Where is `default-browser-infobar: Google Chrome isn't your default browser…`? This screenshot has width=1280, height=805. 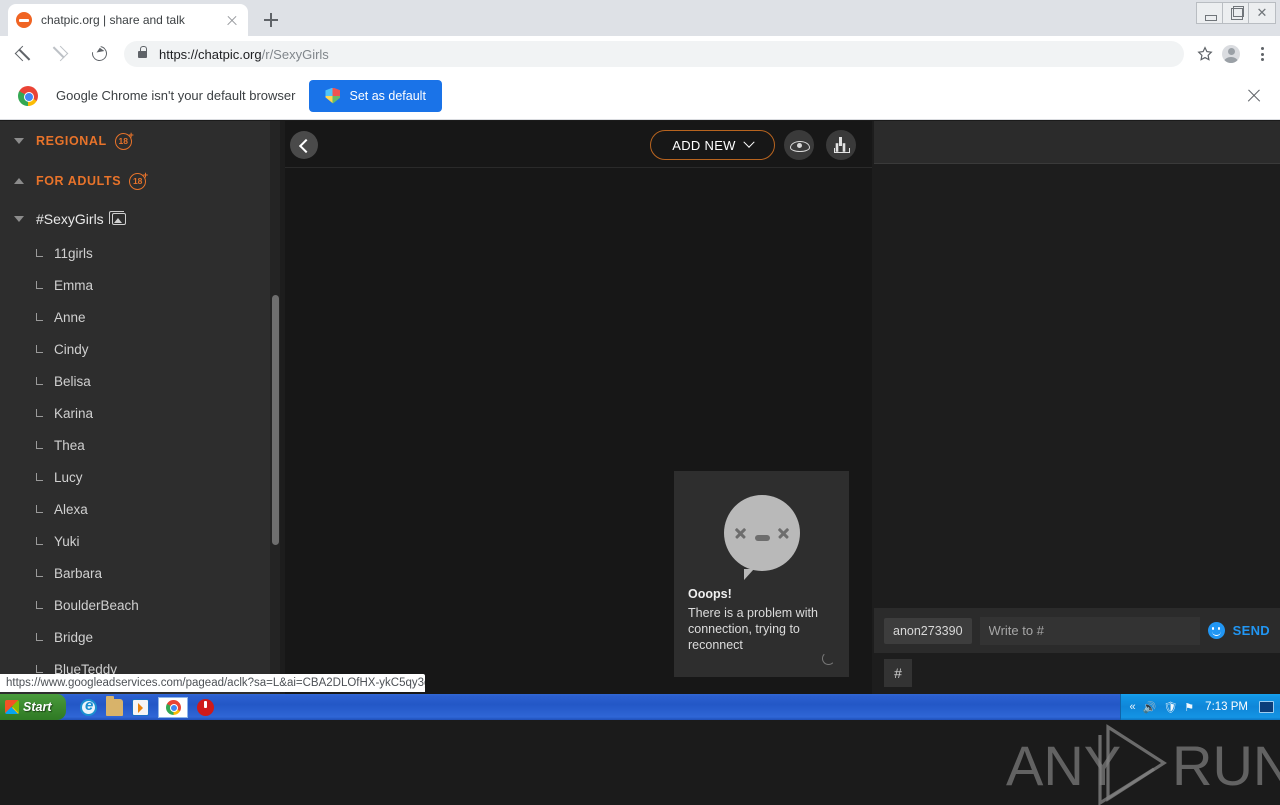
default-browser-infobar: Google Chrome isn't your default browser… is located at coordinates (640, 96).